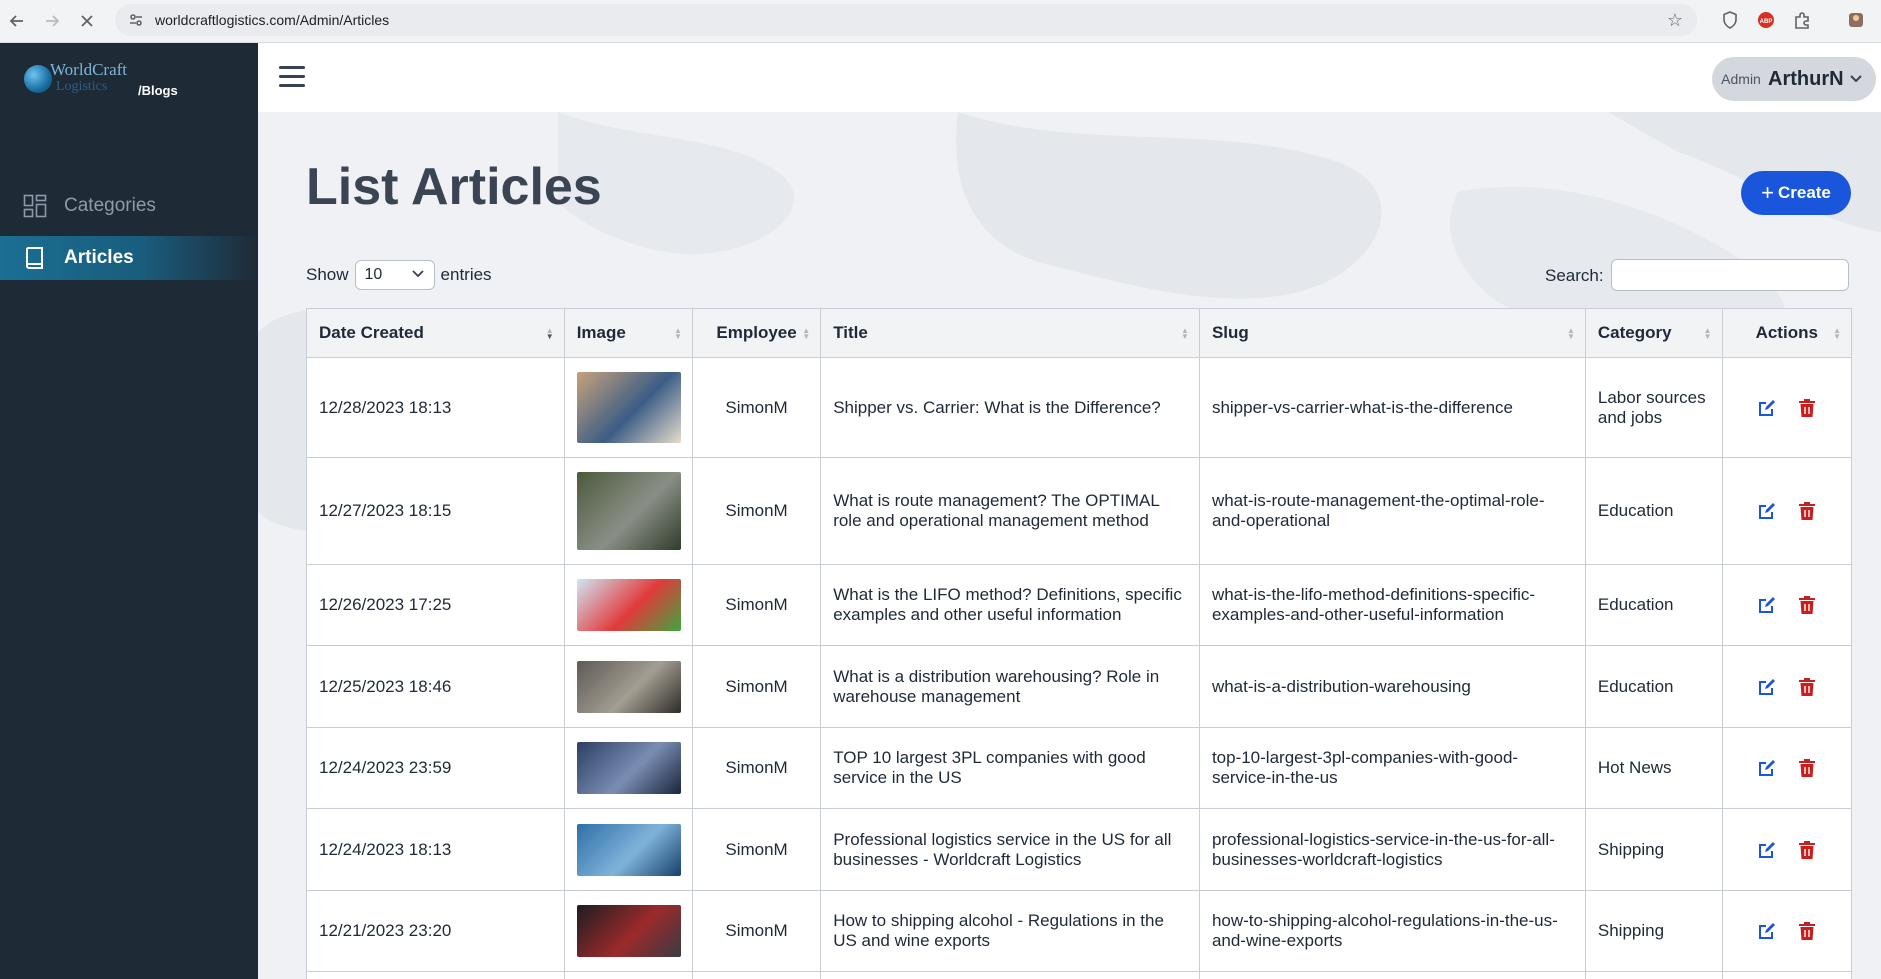 The height and width of the screenshot is (979, 1881). What do you see at coordinates (1794, 79) in the screenshot?
I see `user-menu-button: Admin ArthurN` at bounding box center [1794, 79].